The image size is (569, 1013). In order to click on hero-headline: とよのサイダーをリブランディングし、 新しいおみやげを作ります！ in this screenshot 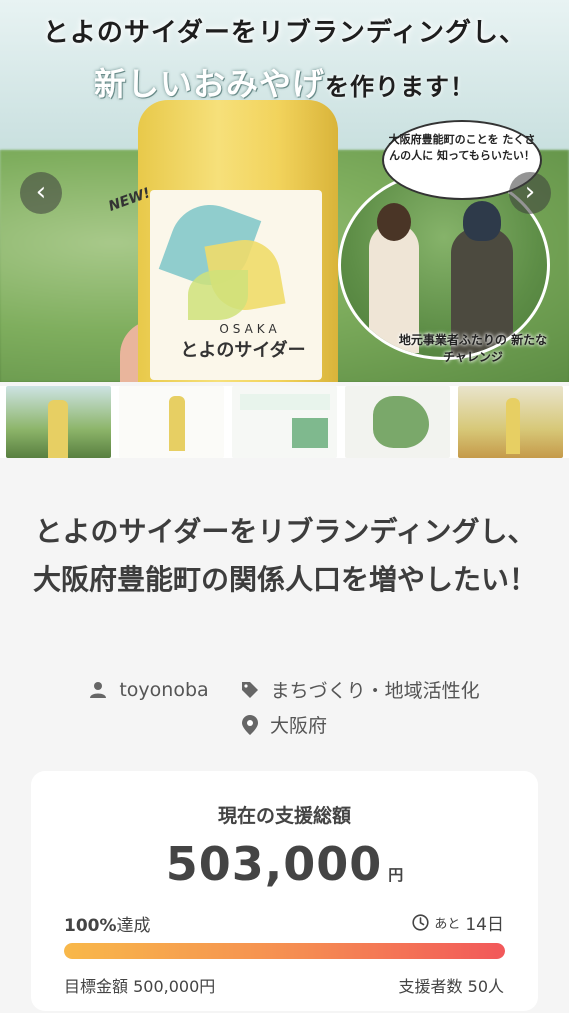, I will do `click(284, 58)`.